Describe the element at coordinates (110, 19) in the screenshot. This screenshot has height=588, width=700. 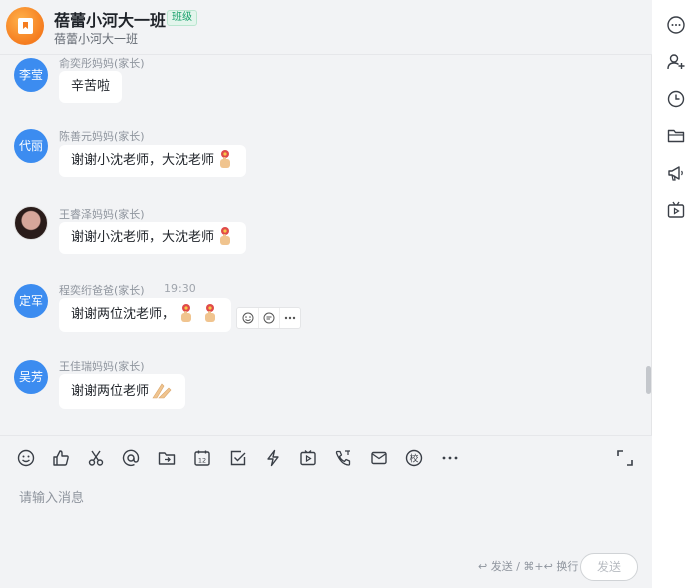
I see `group-title: 蓓蕾小河大一班` at that location.